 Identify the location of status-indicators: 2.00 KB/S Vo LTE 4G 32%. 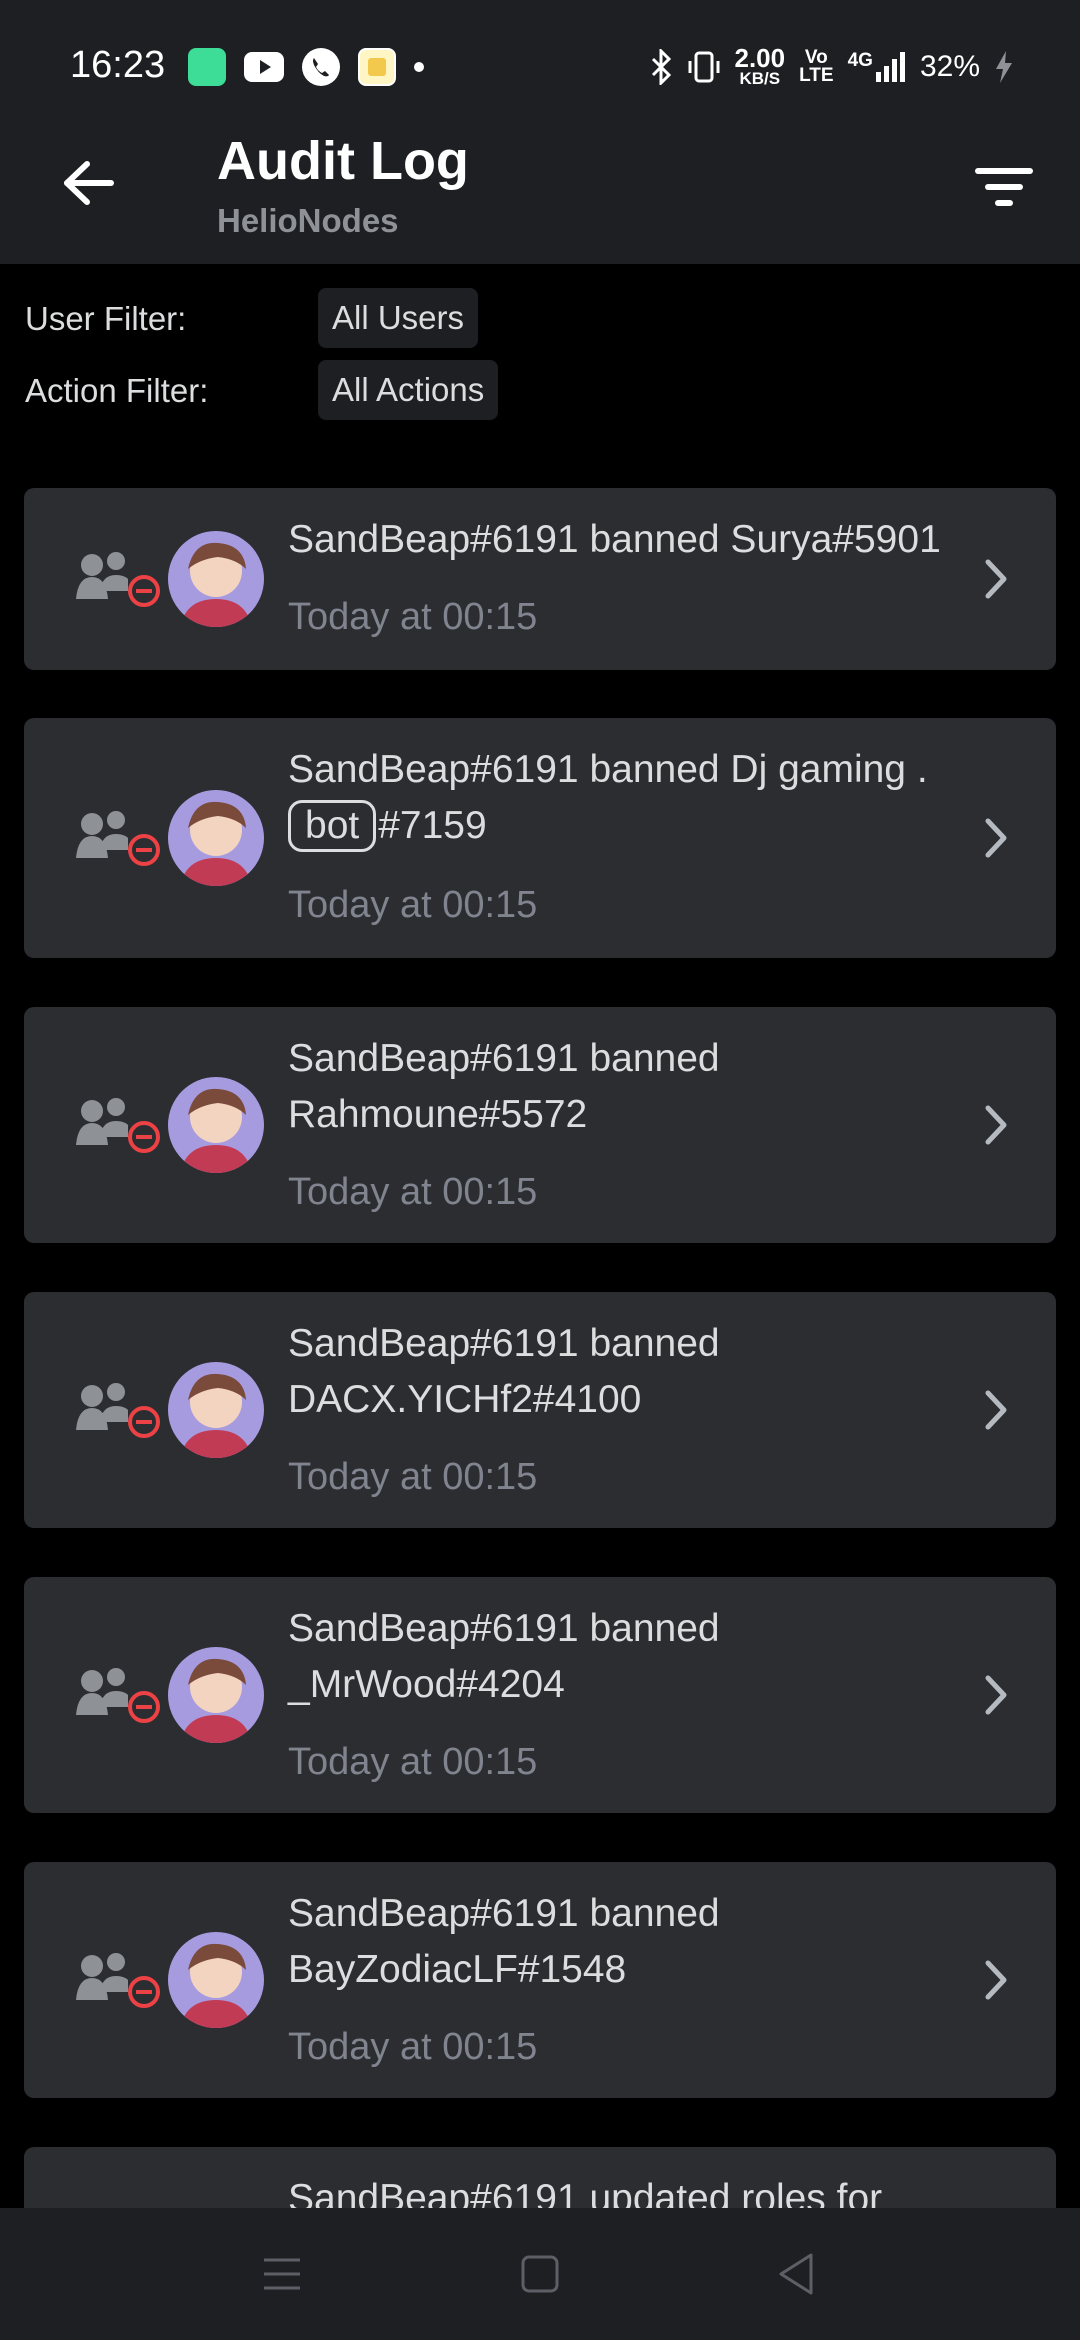
(832, 65).